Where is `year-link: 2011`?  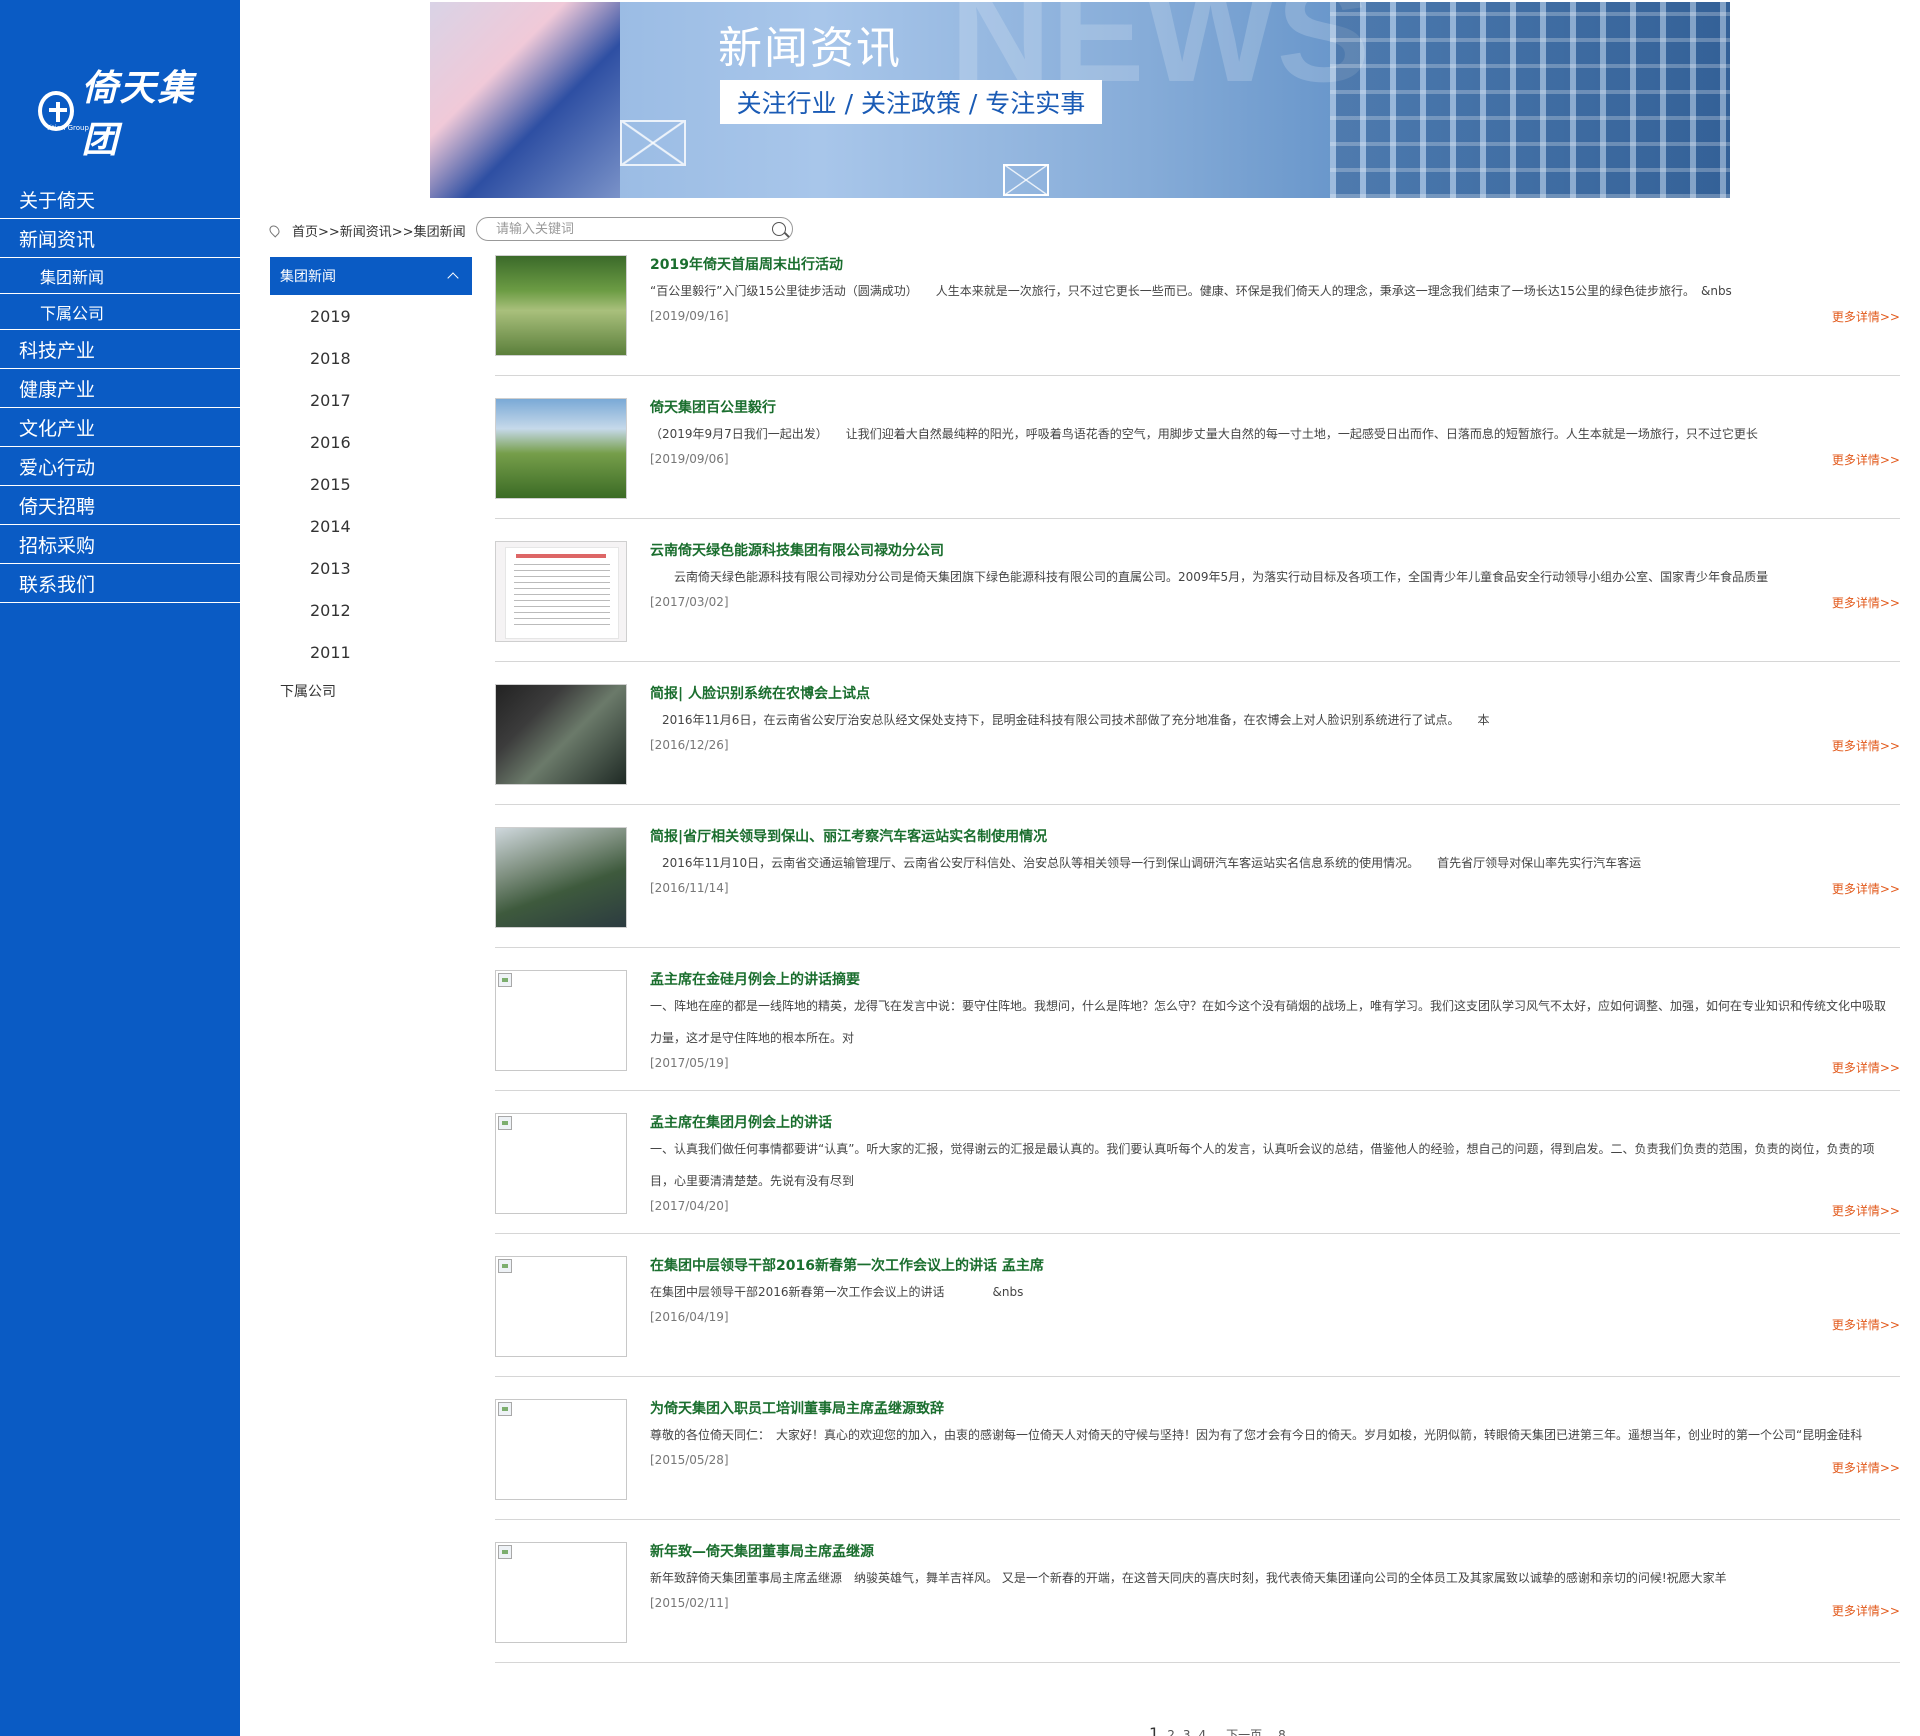
year-link: 2011 is located at coordinates (371, 652).